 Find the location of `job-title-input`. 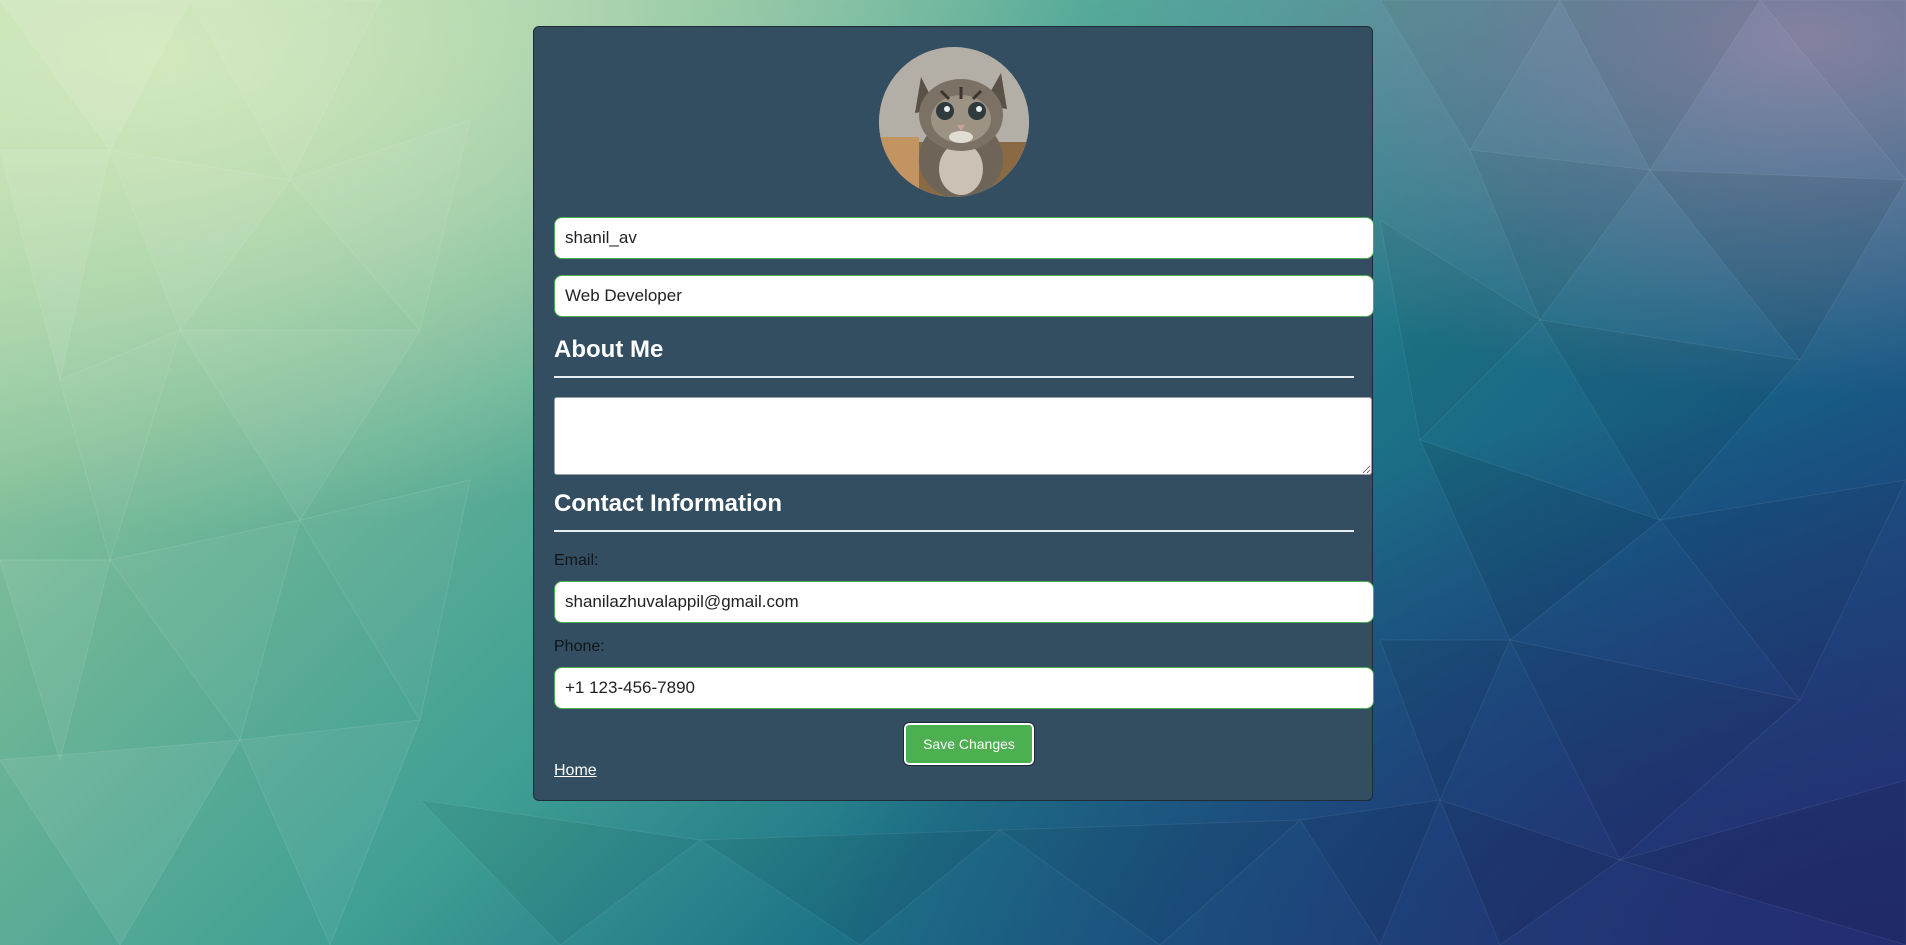

job-title-input is located at coordinates (964, 296).